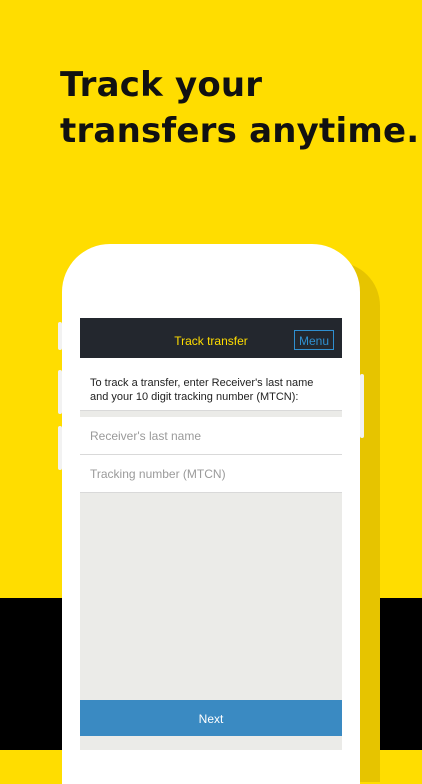  Describe the element at coordinates (60, 392) in the screenshot. I see `phone-volume-up-button` at that location.